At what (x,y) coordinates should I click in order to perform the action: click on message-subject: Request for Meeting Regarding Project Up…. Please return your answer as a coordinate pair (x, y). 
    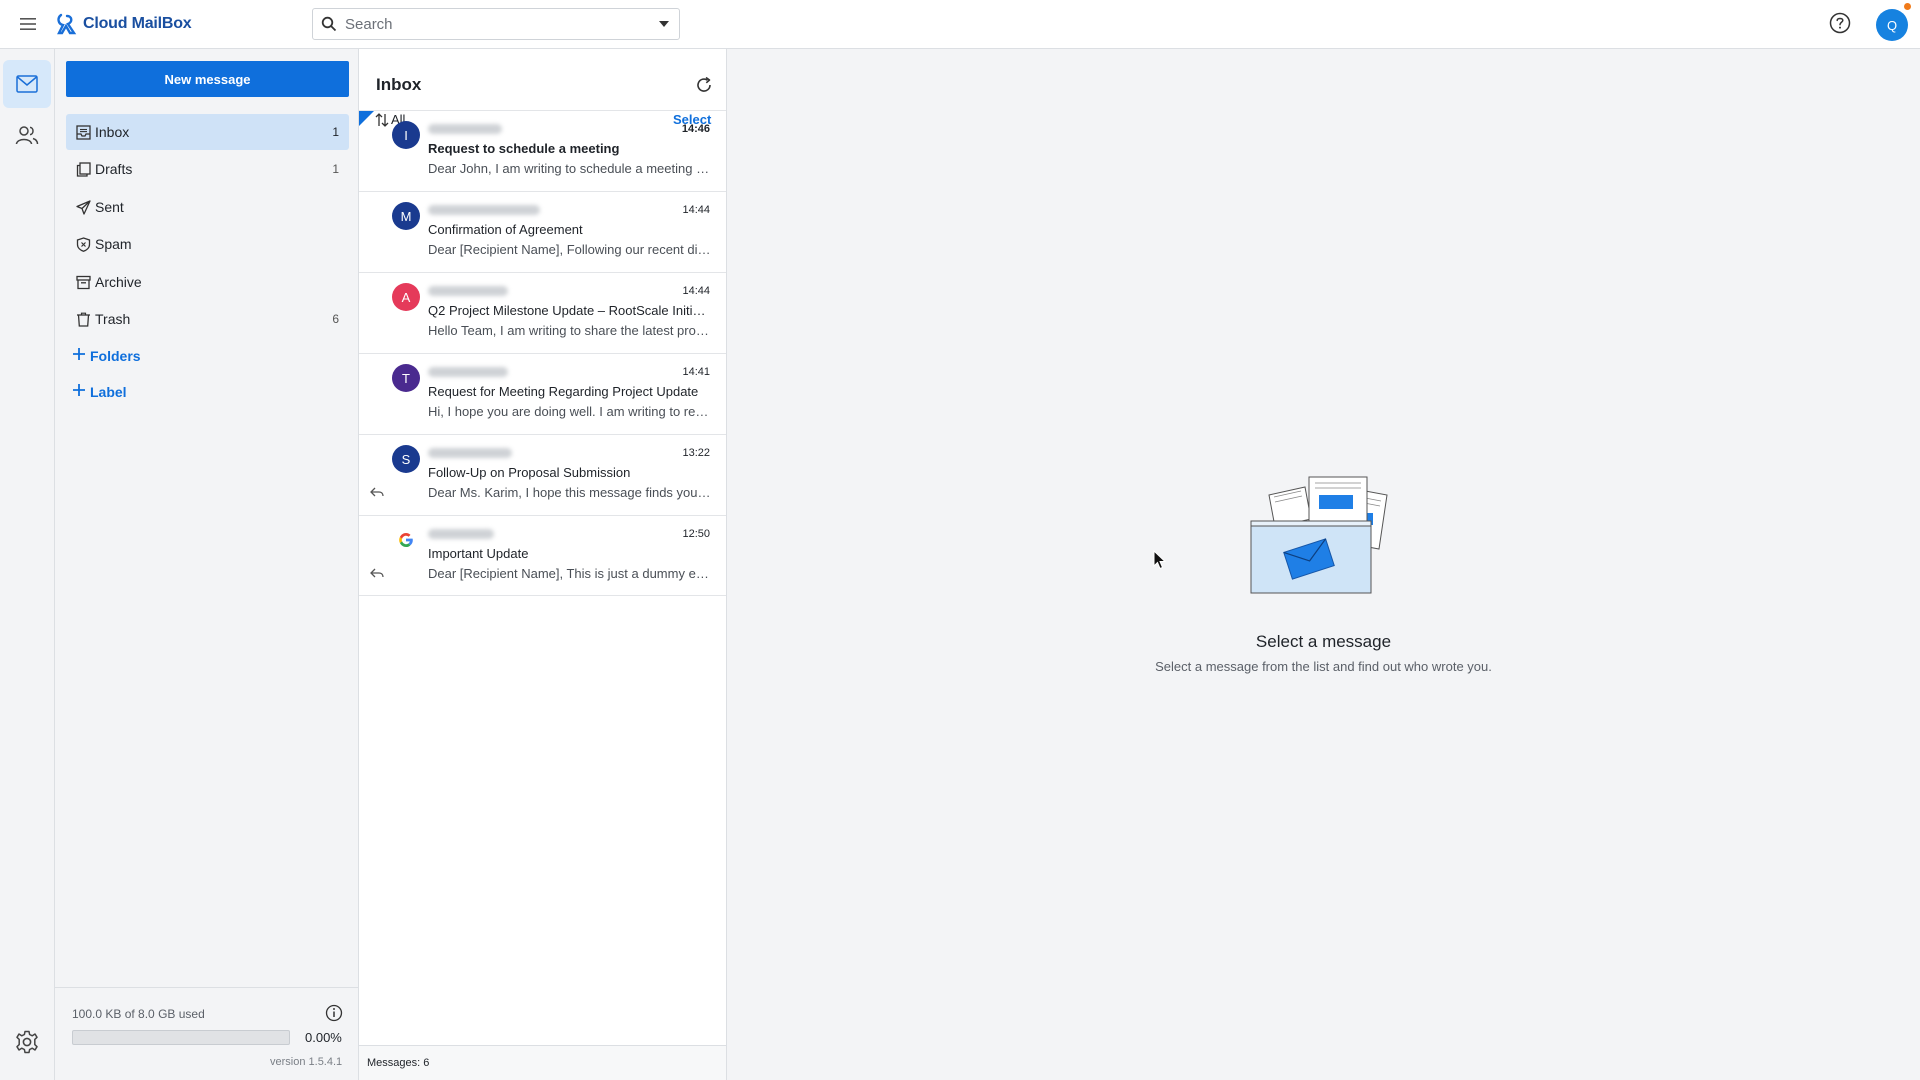
    Looking at the image, I should click on (563, 391).